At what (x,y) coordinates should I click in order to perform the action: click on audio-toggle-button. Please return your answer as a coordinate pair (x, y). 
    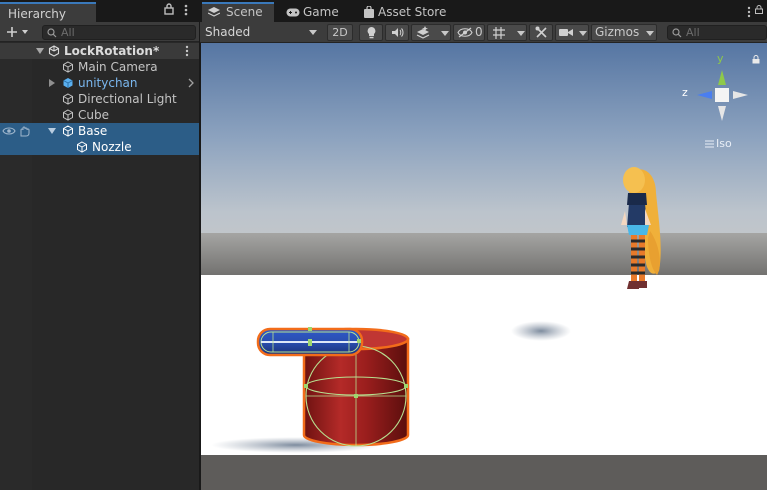
    Looking at the image, I should click on (397, 32).